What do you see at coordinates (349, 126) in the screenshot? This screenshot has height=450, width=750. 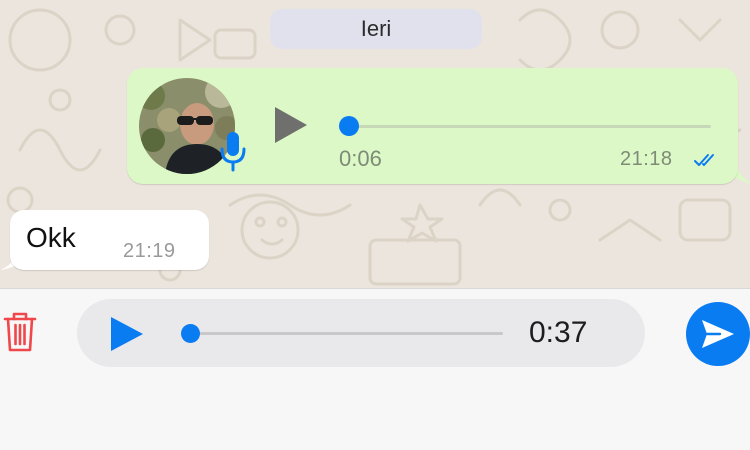 I see `voice-progress-knob` at bounding box center [349, 126].